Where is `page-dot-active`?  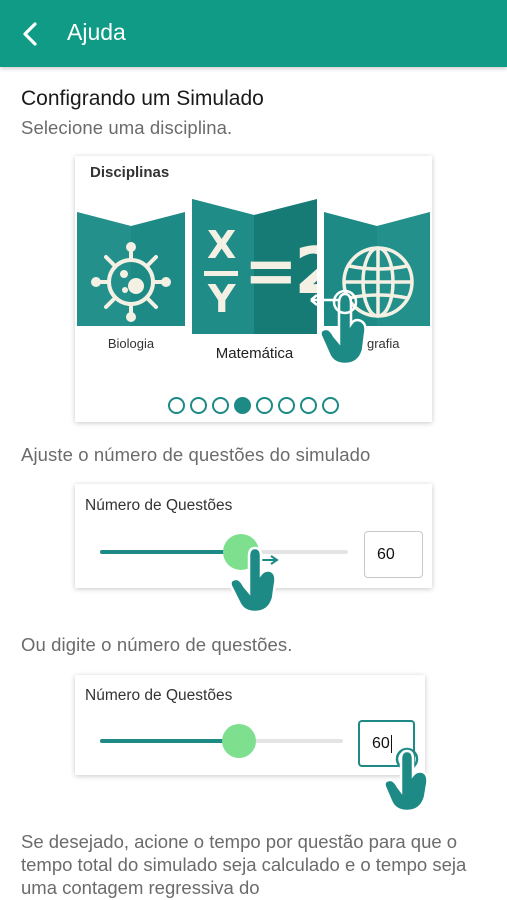 page-dot-active is located at coordinates (242, 405).